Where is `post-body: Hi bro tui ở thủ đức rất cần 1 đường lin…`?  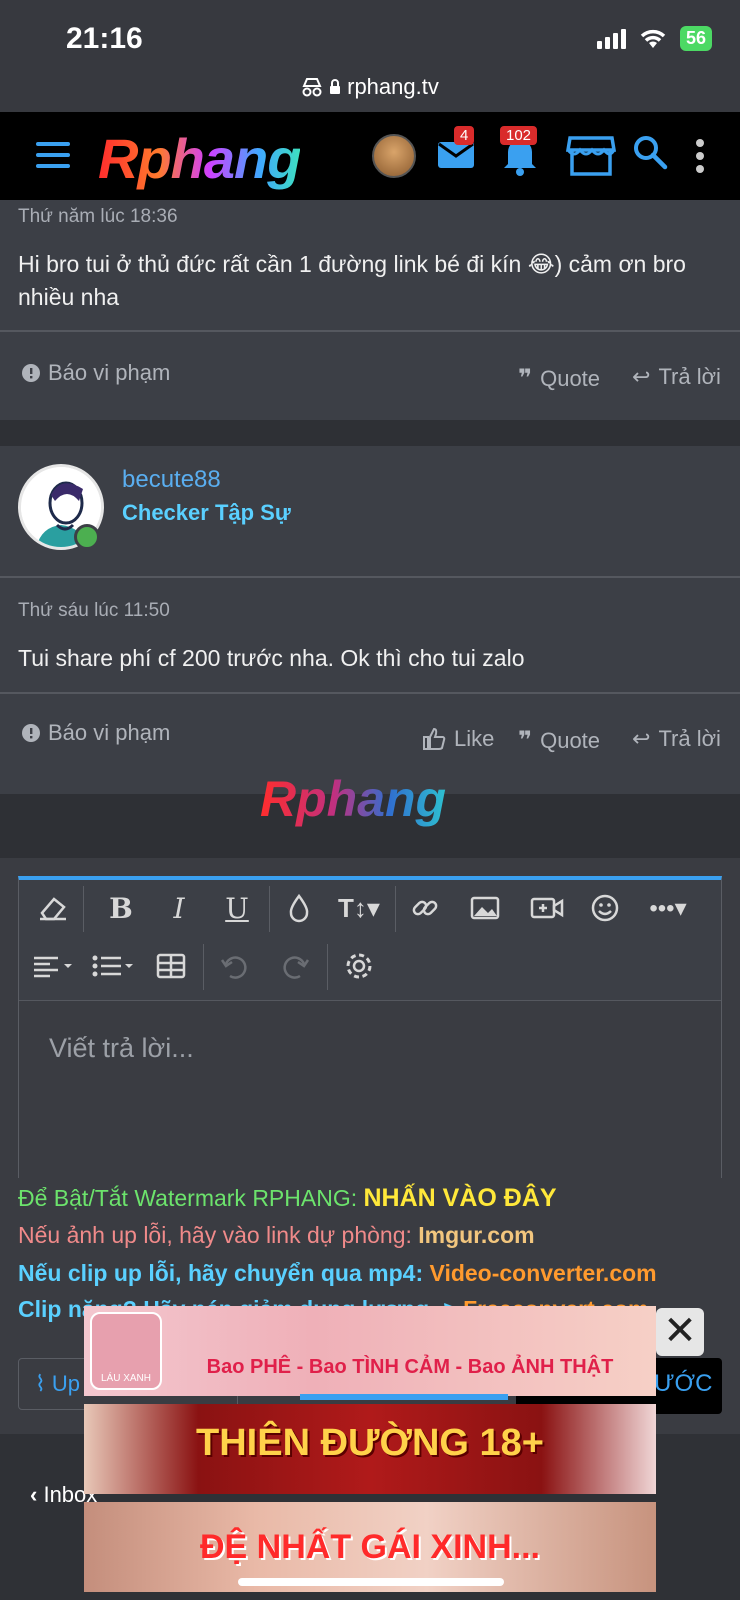 post-body: Hi bro tui ở thủ đức rất cần 1 đường lin… is located at coordinates (352, 280).